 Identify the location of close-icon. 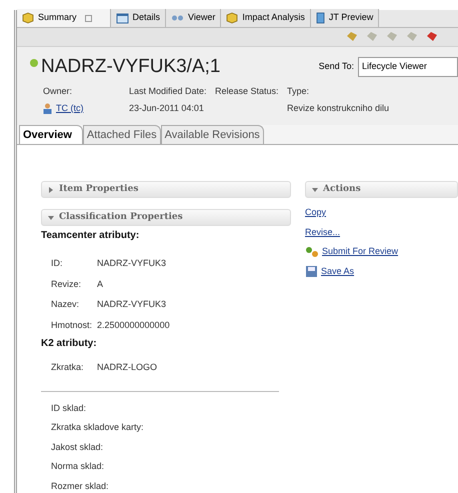
(88, 18).